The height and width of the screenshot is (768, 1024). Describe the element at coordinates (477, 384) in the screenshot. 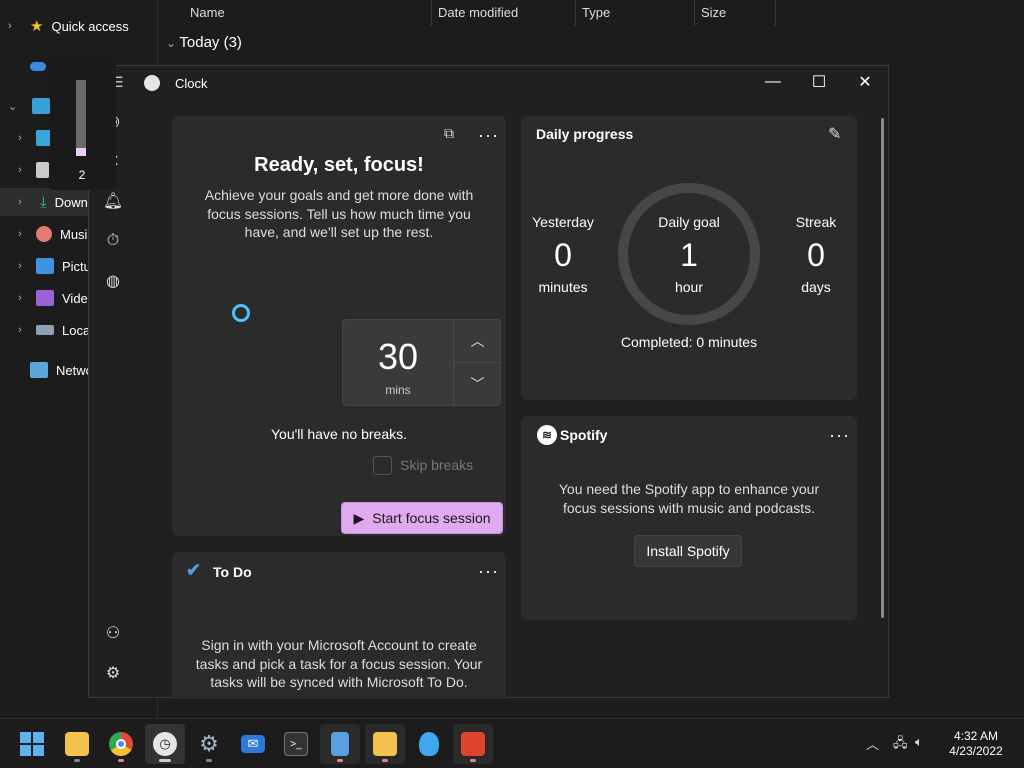

I see `decrease-duration-button: ﹀` at that location.